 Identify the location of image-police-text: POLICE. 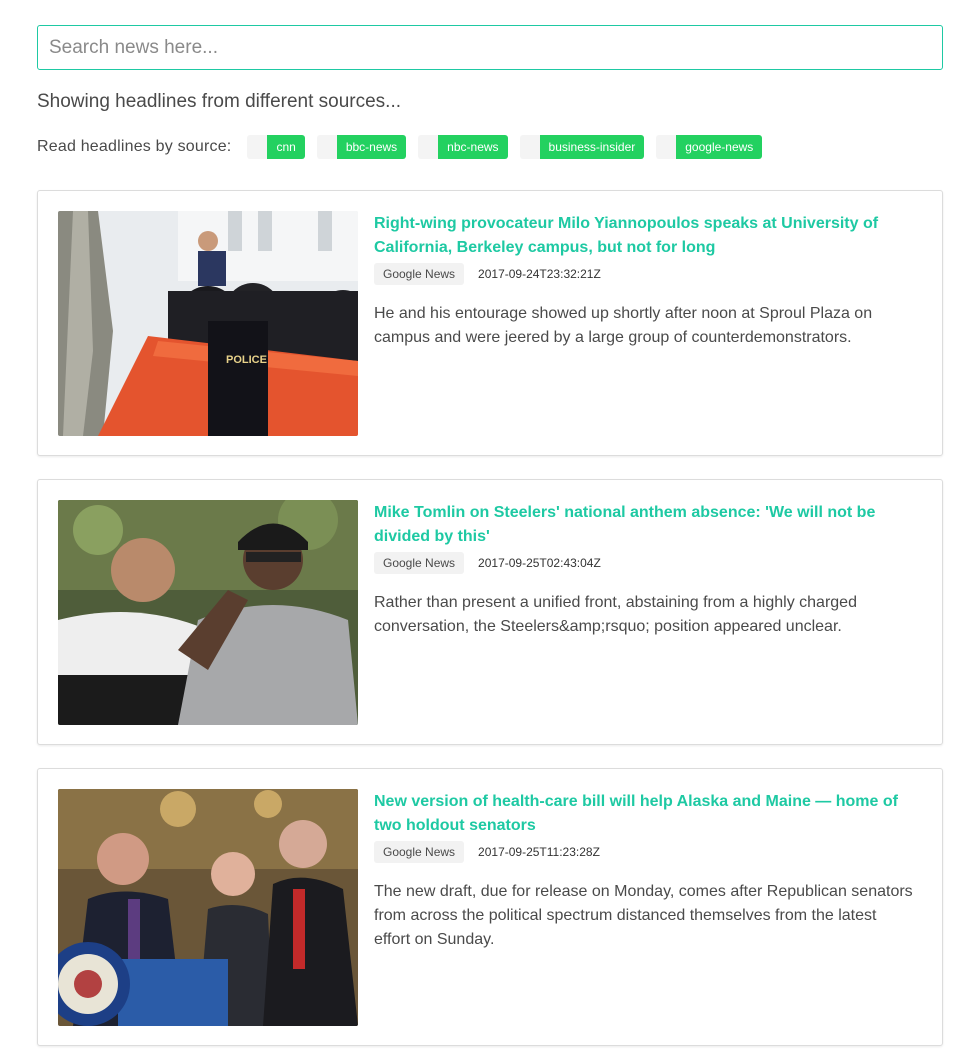
(246, 360).